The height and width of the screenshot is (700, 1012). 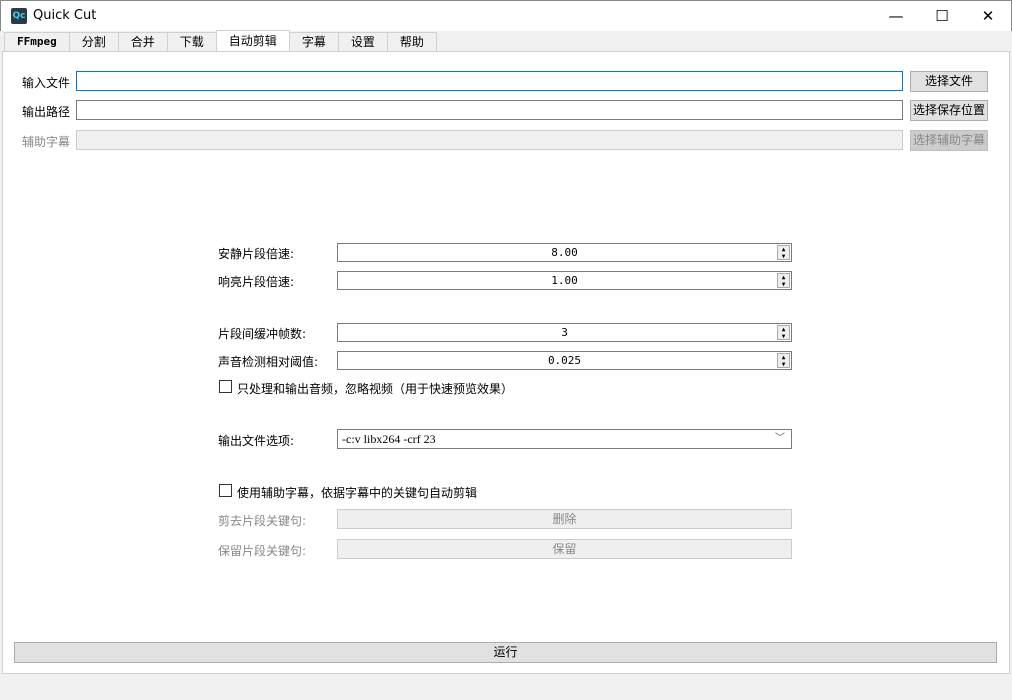 What do you see at coordinates (256, 254) in the screenshot?
I see `quiet-speed-label: 安静片段倍速:` at bounding box center [256, 254].